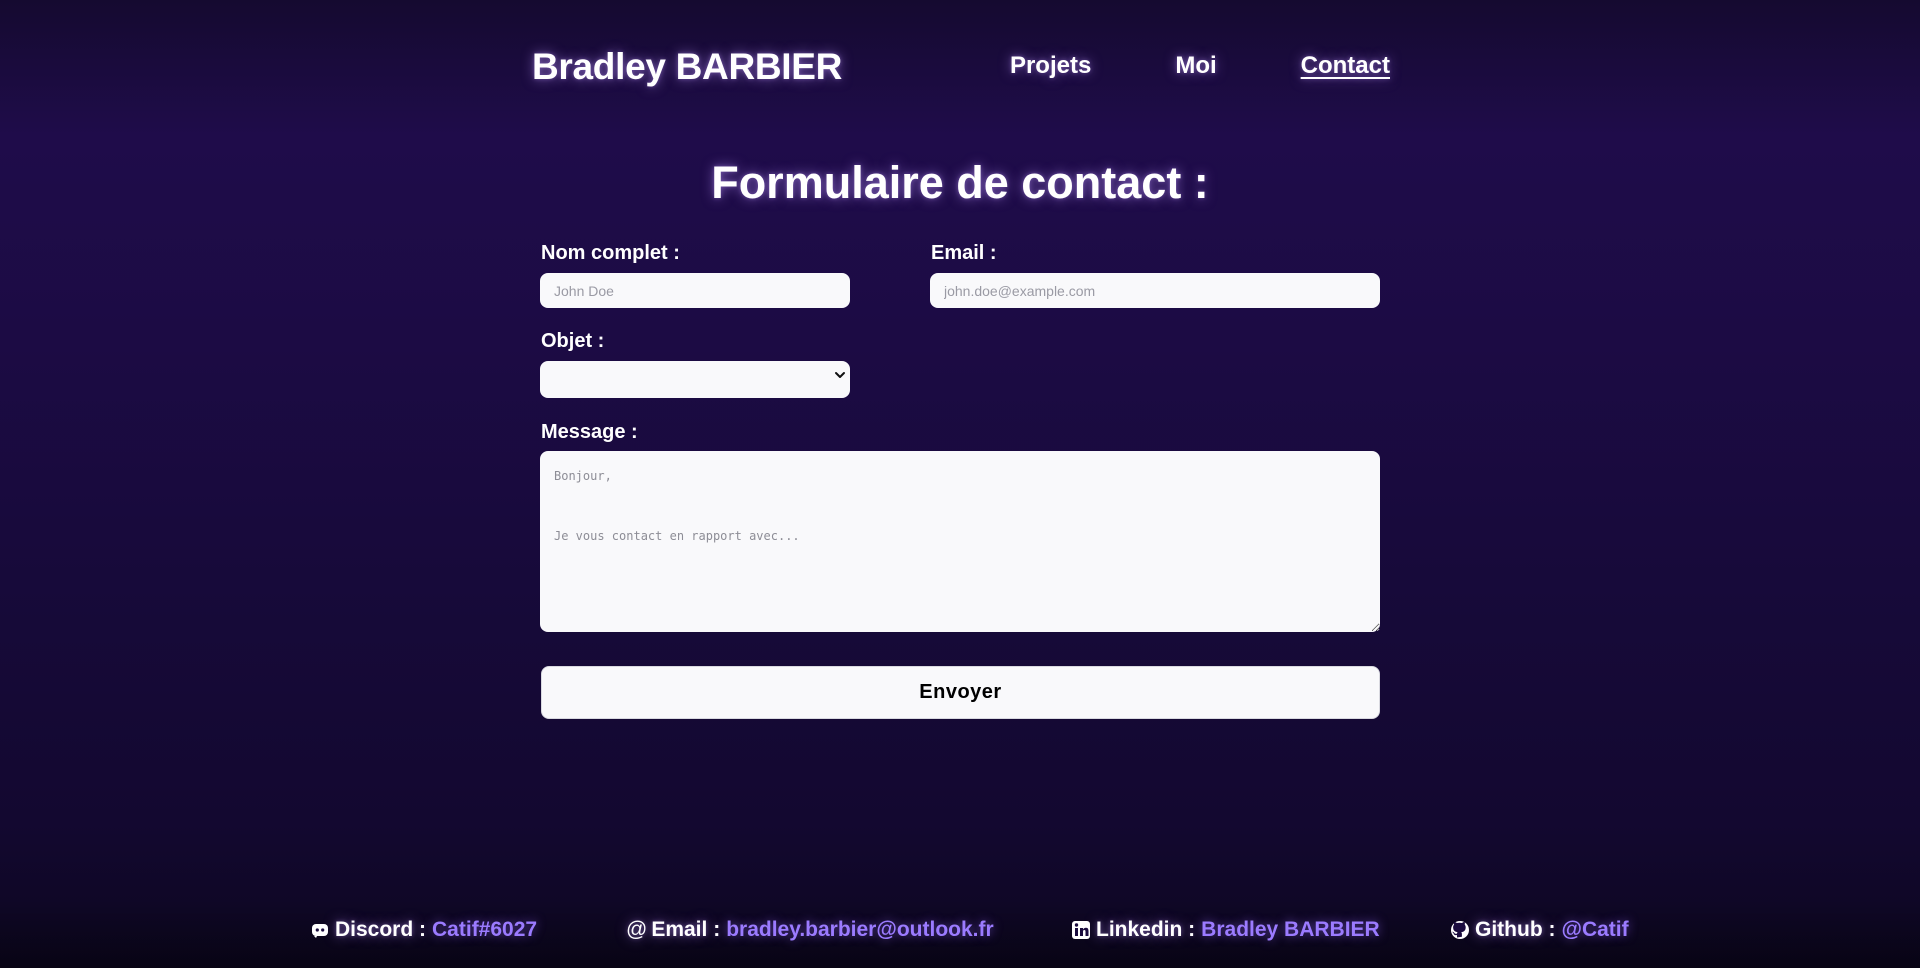 Image resolution: width=1920 pixels, height=968 pixels. Describe the element at coordinates (320, 931) in the screenshot. I see `discord-icon` at that location.